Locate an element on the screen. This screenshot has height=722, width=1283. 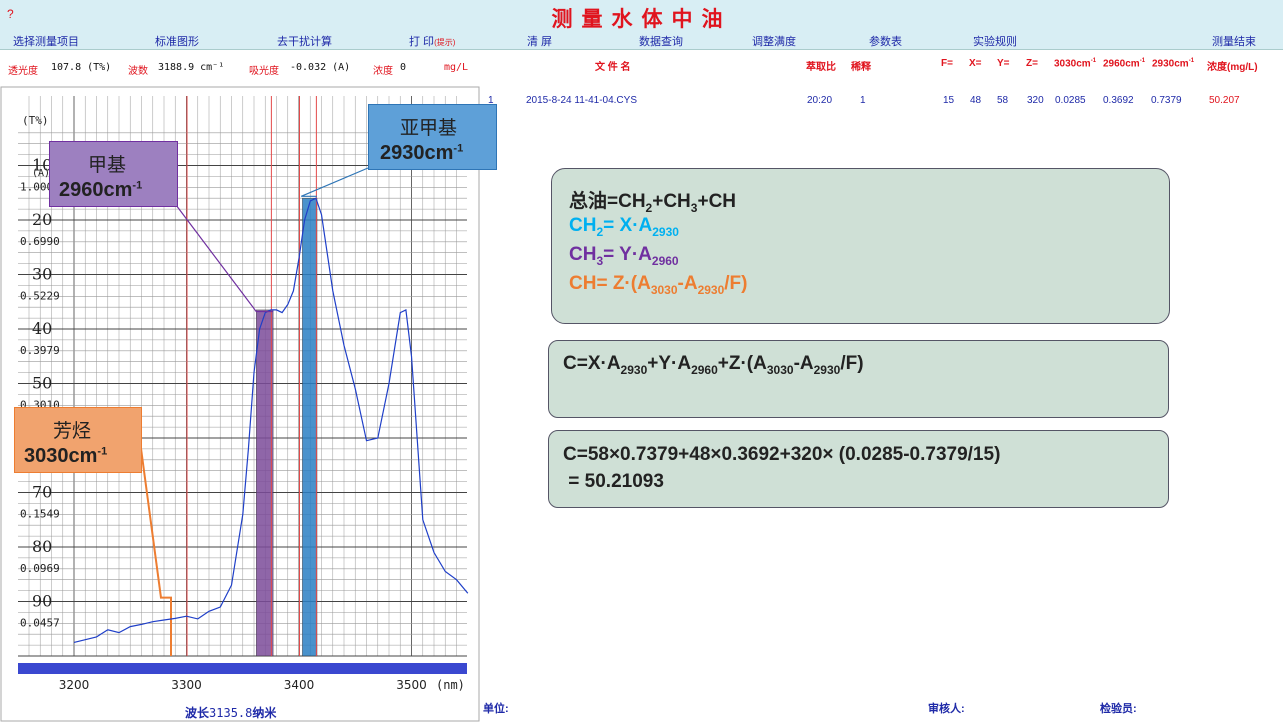
wavelength-scrollbar is located at coordinates (242, 668).